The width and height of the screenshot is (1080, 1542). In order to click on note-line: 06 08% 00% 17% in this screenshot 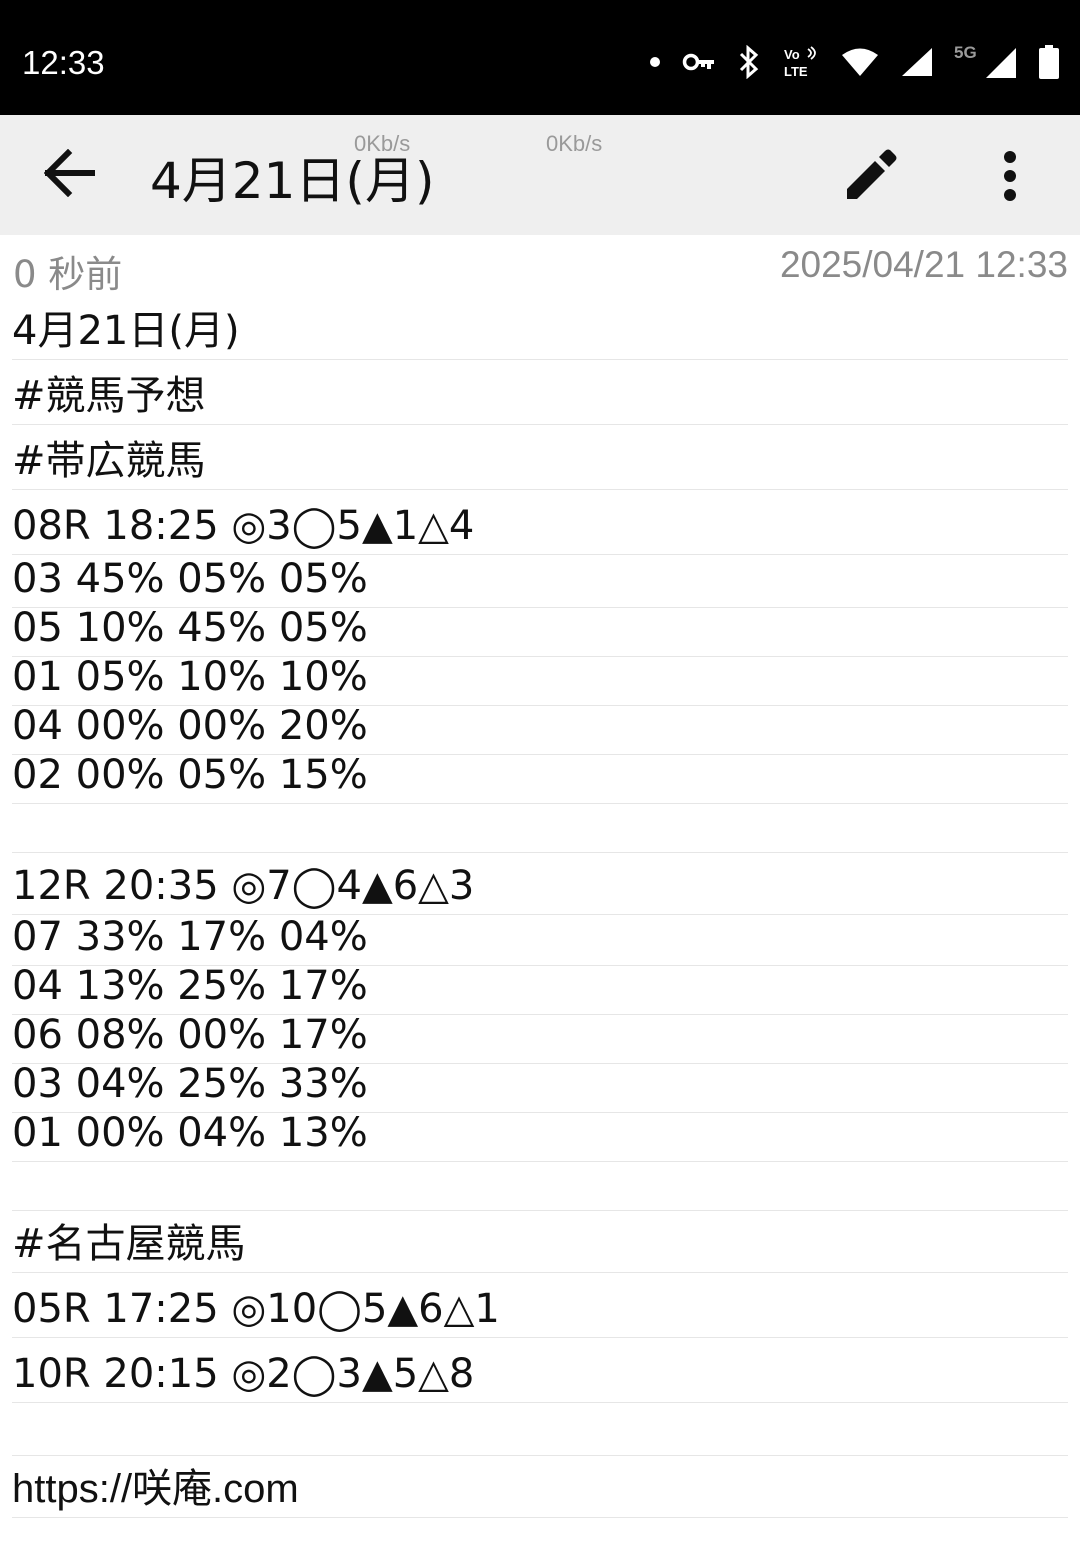, I will do `click(540, 1039)`.